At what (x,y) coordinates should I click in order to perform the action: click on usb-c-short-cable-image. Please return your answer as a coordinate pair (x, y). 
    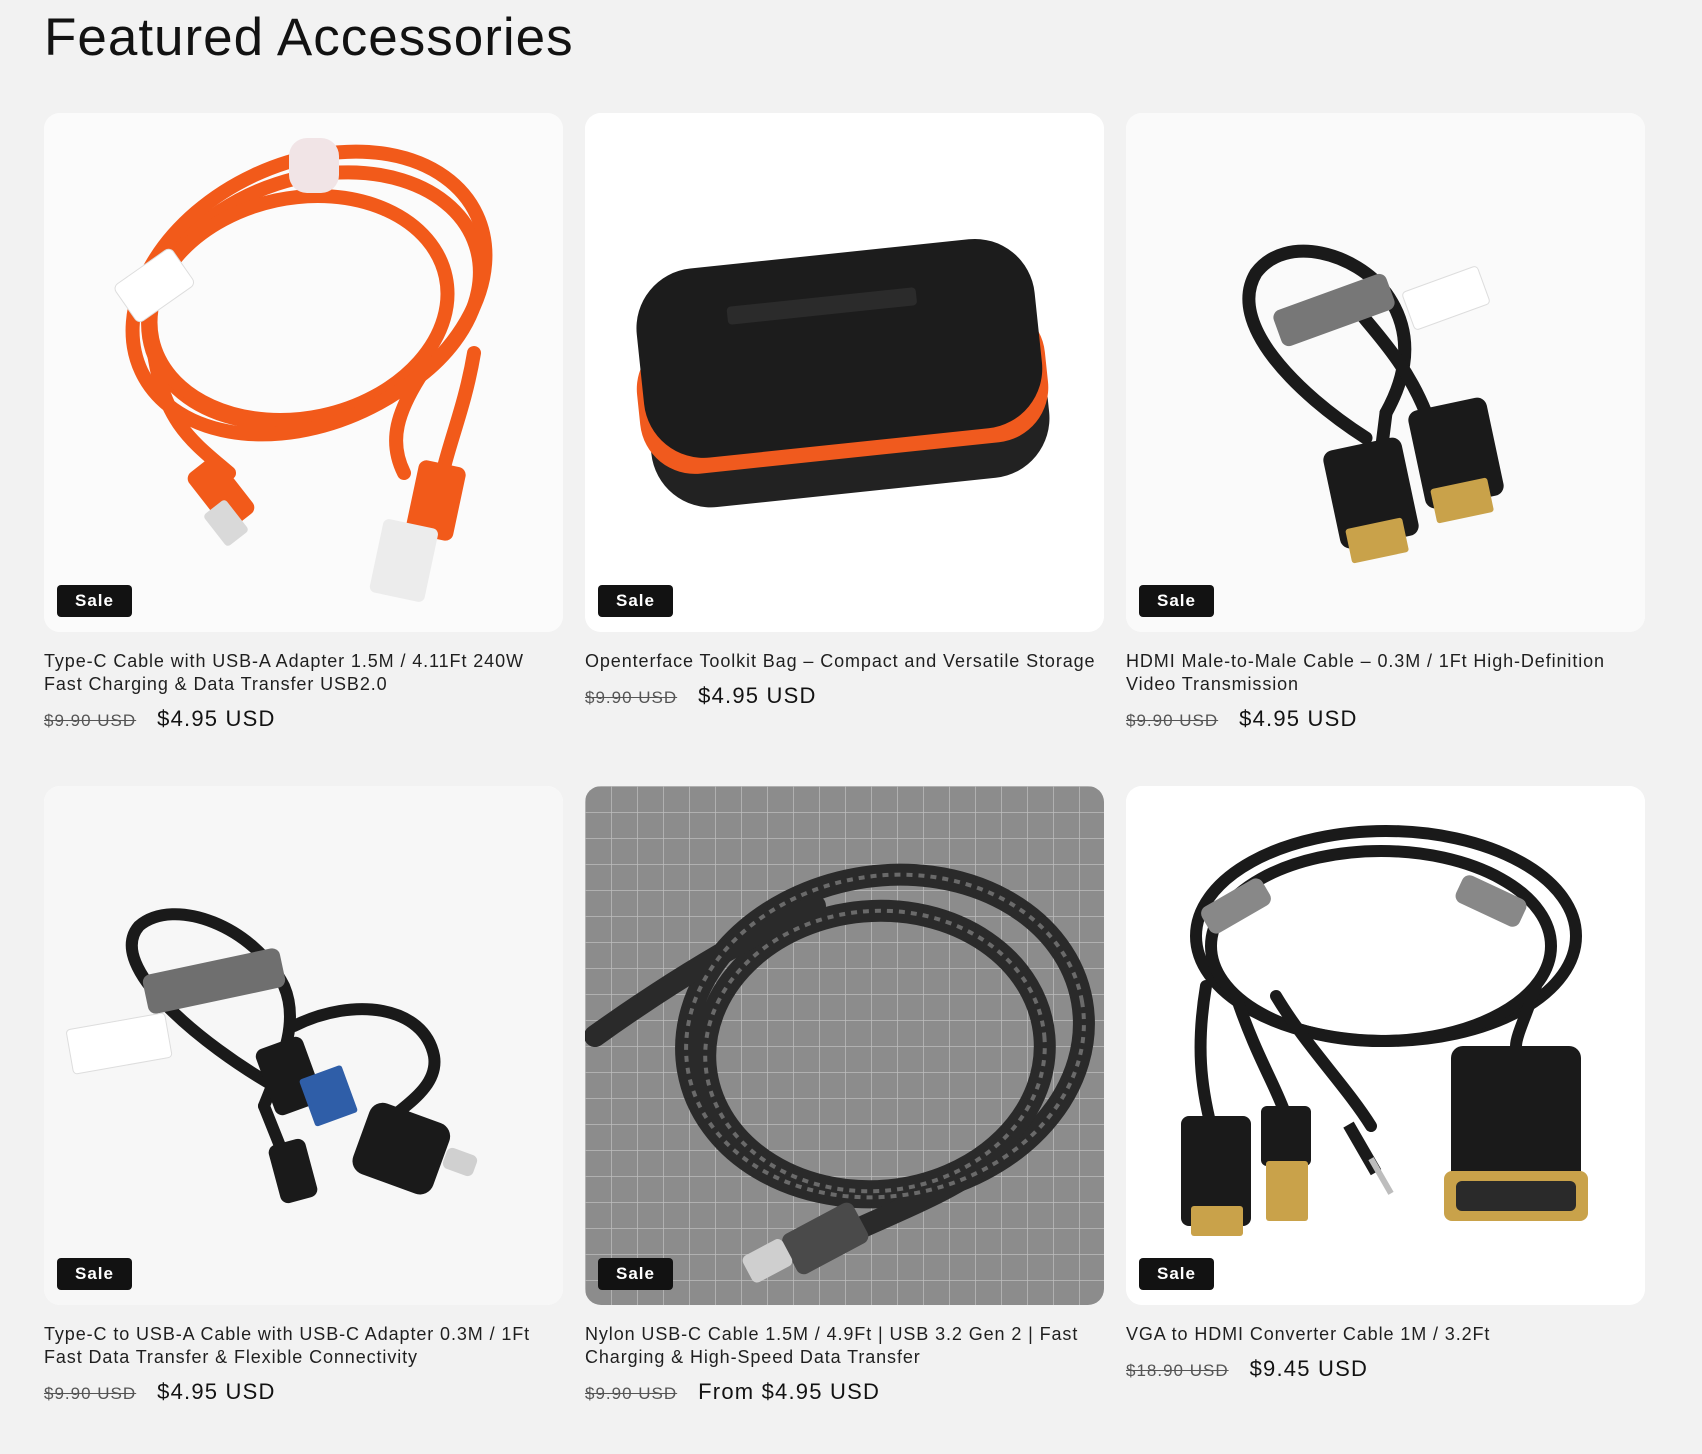
    Looking at the image, I should click on (303, 1045).